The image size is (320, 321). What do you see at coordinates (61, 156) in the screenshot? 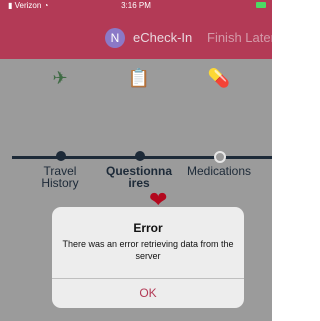
I see `step-node-travel` at bounding box center [61, 156].